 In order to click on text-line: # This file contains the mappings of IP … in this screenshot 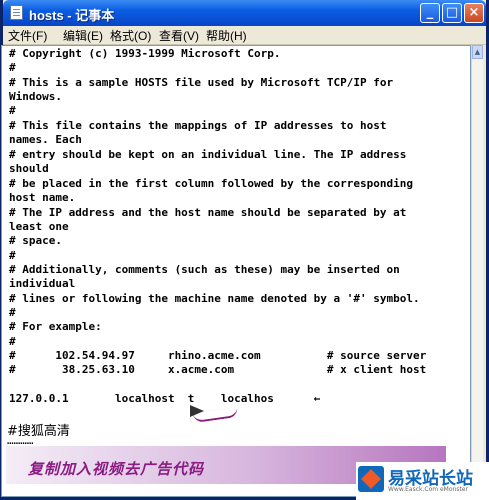, I will do `click(198, 125)`.